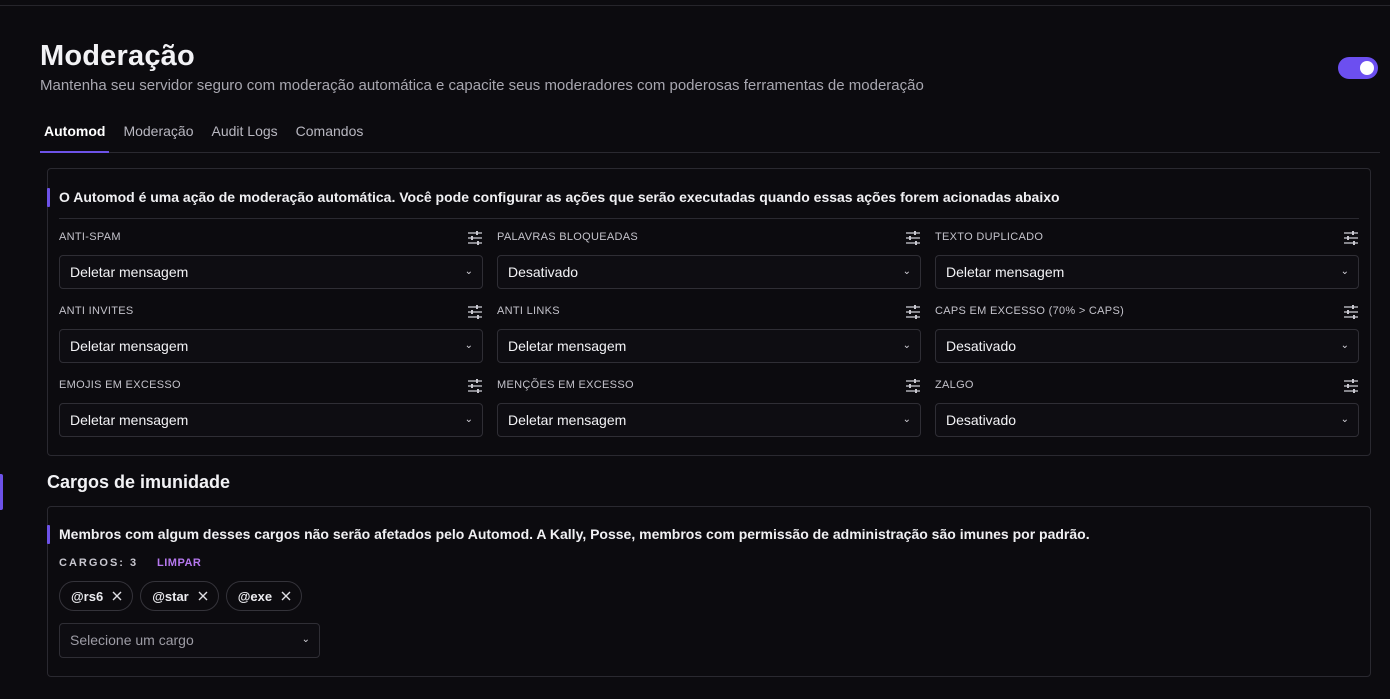 This screenshot has height=699, width=1390. What do you see at coordinates (989, 237) in the screenshot?
I see `rule-label: TEXTO DUPLICADO` at bounding box center [989, 237].